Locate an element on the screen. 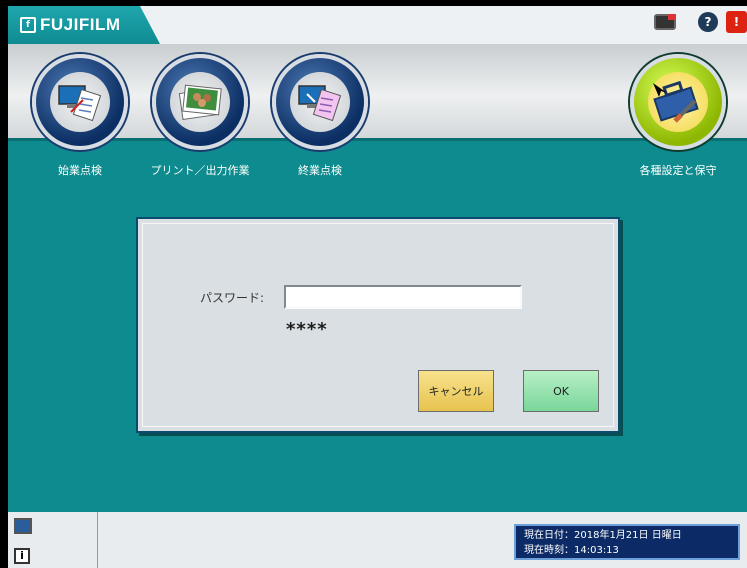  launcher-print-output: プリント／出力作業 is located at coordinates (200, 116).